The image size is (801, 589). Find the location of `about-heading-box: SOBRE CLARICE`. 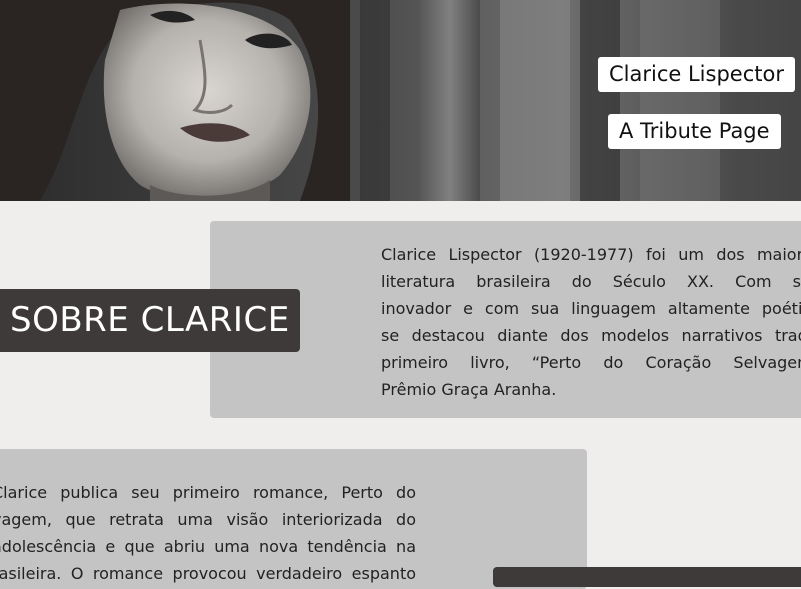

about-heading-box: SOBRE CLARICE is located at coordinates (150, 320).